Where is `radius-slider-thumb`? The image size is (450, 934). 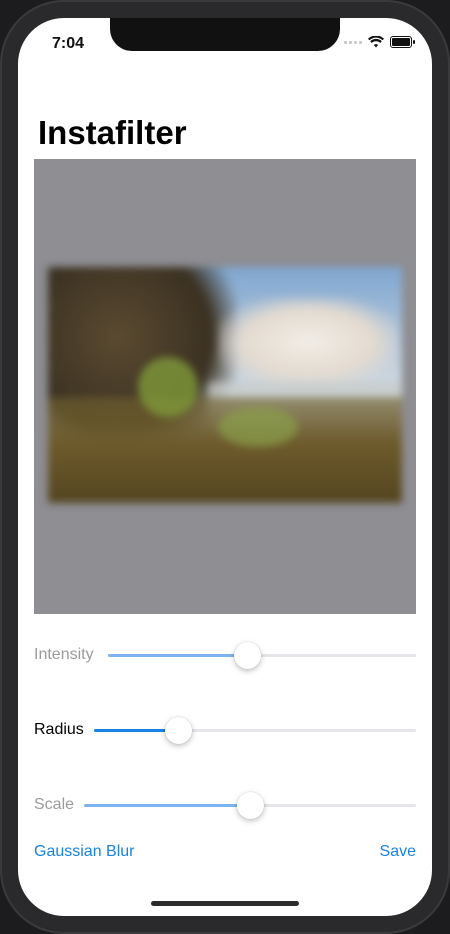 radius-slider-thumb is located at coordinates (178, 730).